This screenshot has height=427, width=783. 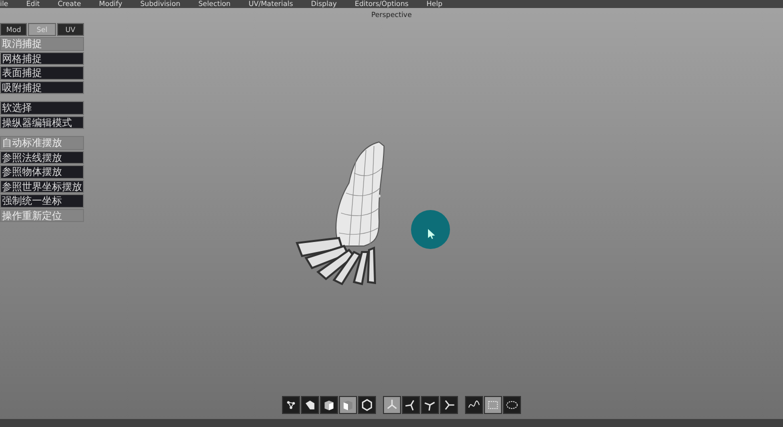 I want to click on panel-button: 参照法线摆放, so click(x=42, y=157).